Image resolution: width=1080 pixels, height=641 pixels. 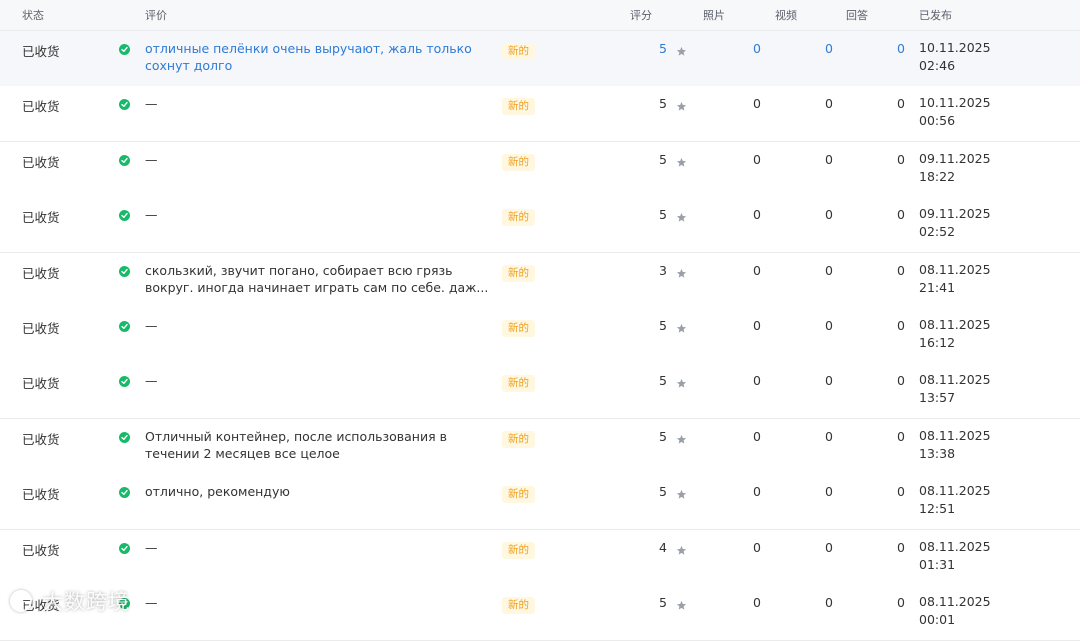 I want to click on column-rating: 评分, so click(x=641, y=15).